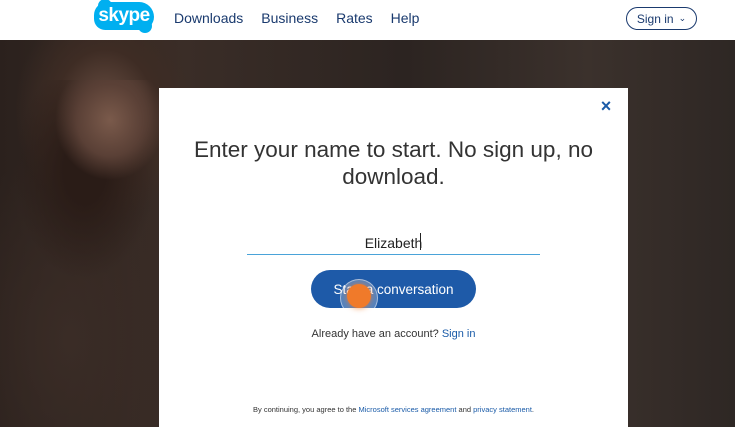  What do you see at coordinates (393, 243) in the screenshot?
I see `name-input` at bounding box center [393, 243].